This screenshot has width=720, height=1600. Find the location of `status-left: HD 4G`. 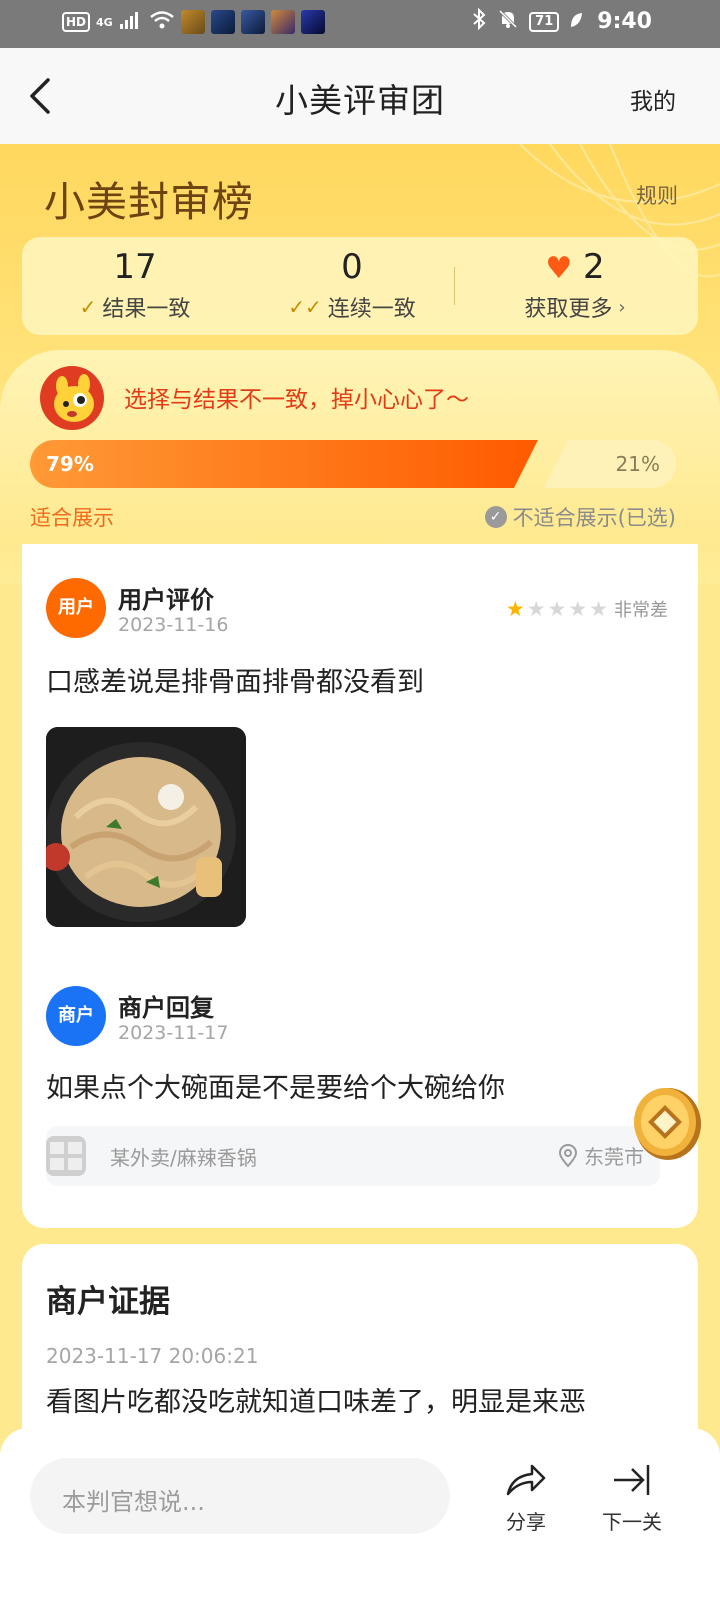

status-left: HD 4G is located at coordinates (193, 22).